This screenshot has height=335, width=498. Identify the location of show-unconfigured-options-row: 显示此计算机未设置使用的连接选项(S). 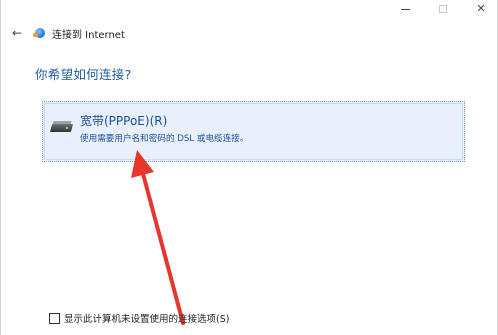
(139, 318).